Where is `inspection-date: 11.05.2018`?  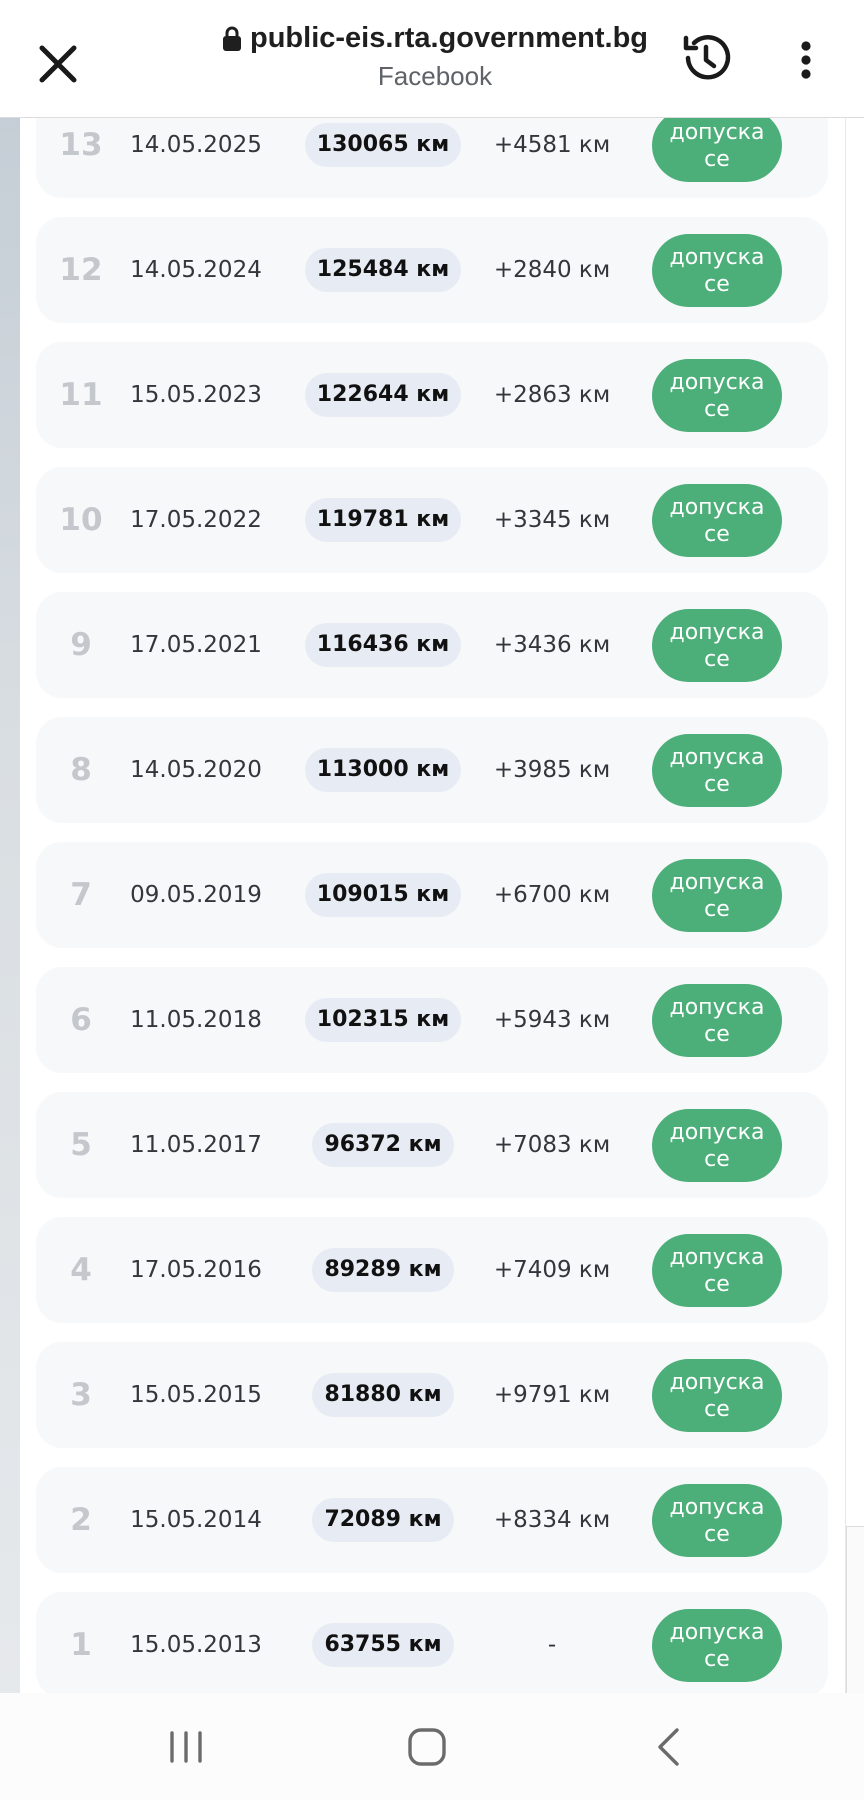 inspection-date: 11.05.2018 is located at coordinates (196, 1020).